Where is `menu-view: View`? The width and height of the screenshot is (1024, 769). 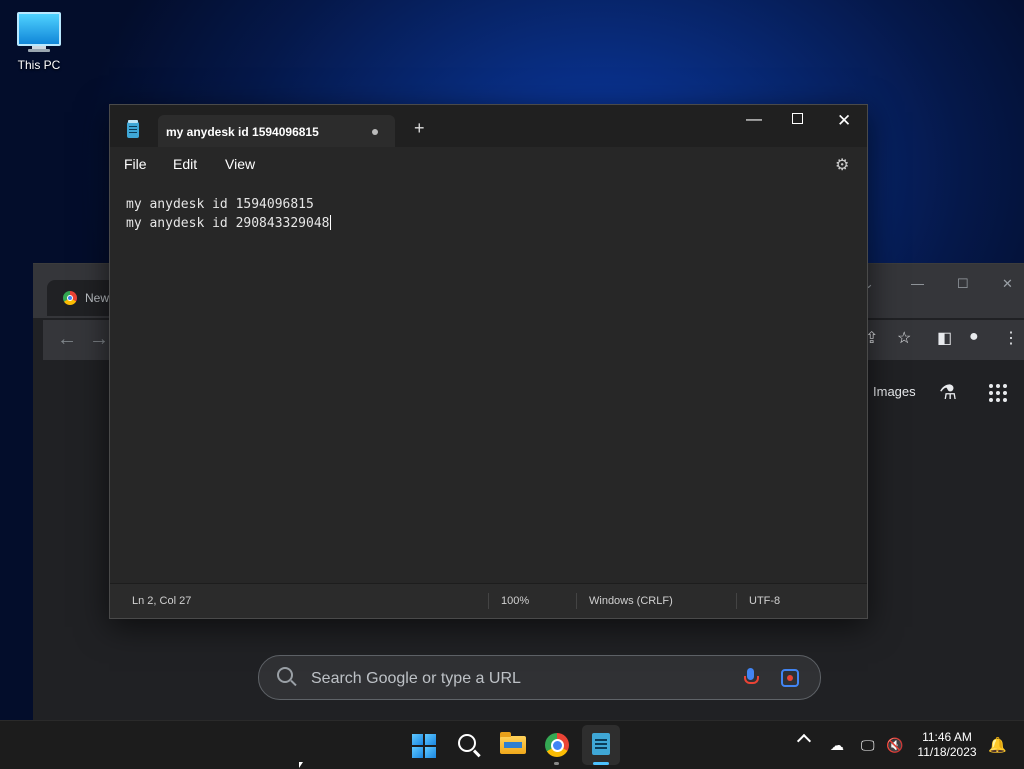
menu-view: View is located at coordinates (240, 164).